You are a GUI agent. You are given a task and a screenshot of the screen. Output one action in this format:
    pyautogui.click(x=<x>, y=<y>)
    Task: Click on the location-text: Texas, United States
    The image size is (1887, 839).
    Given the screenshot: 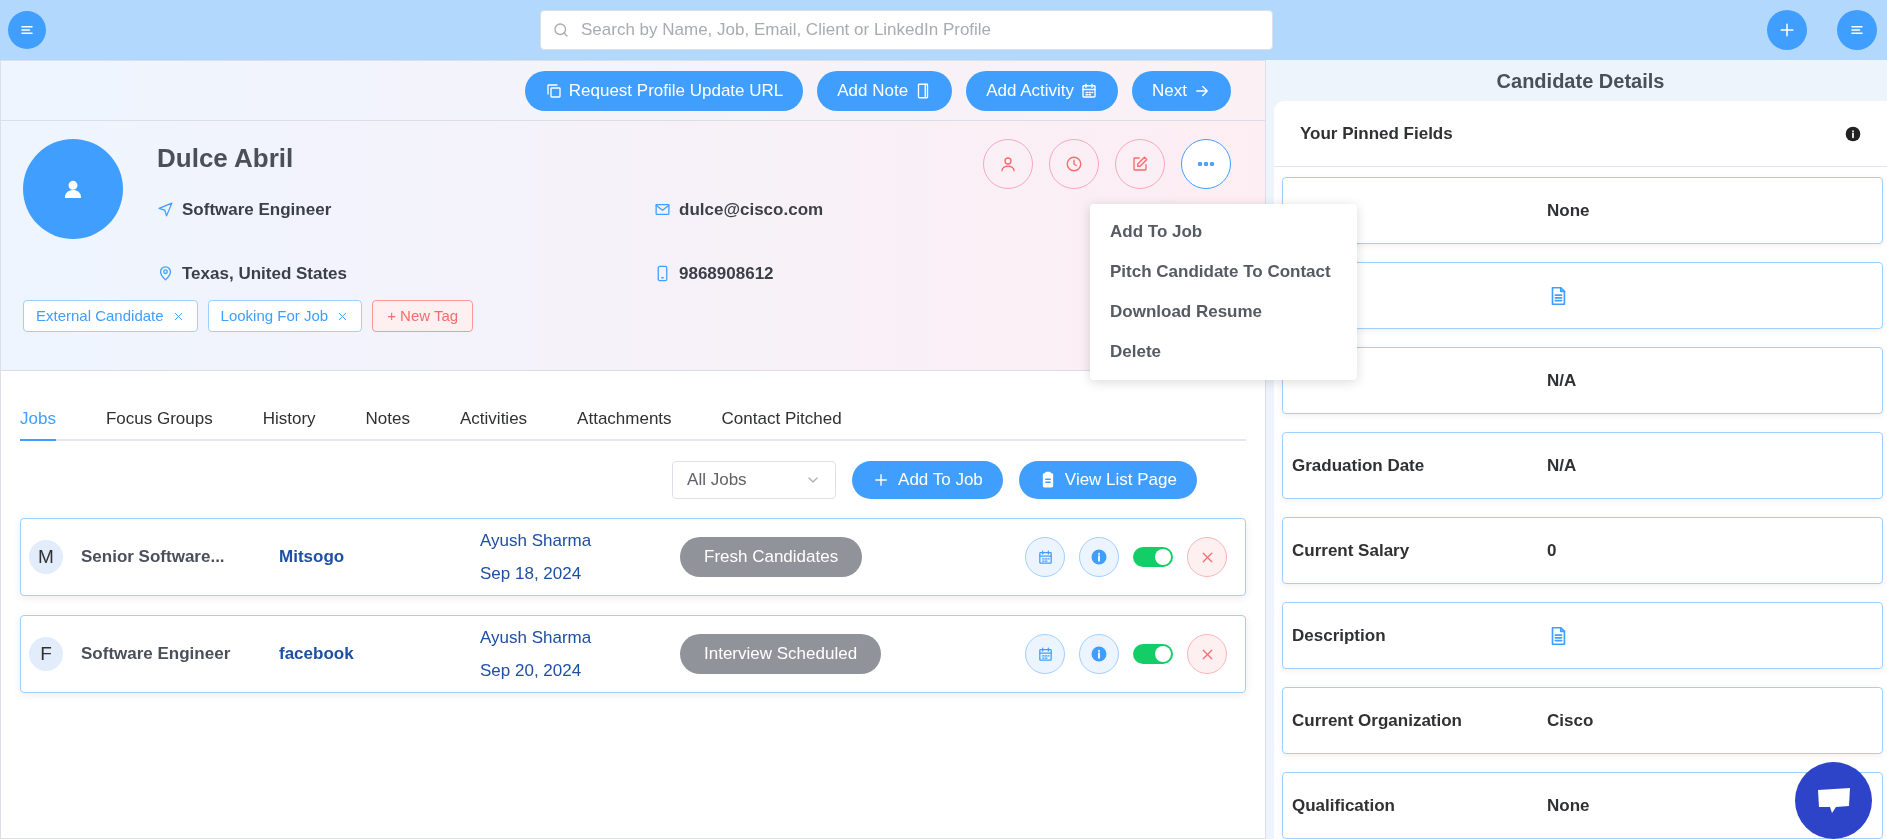 What is the action you would take?
    pyautogui.click(x=265, y=273)
    